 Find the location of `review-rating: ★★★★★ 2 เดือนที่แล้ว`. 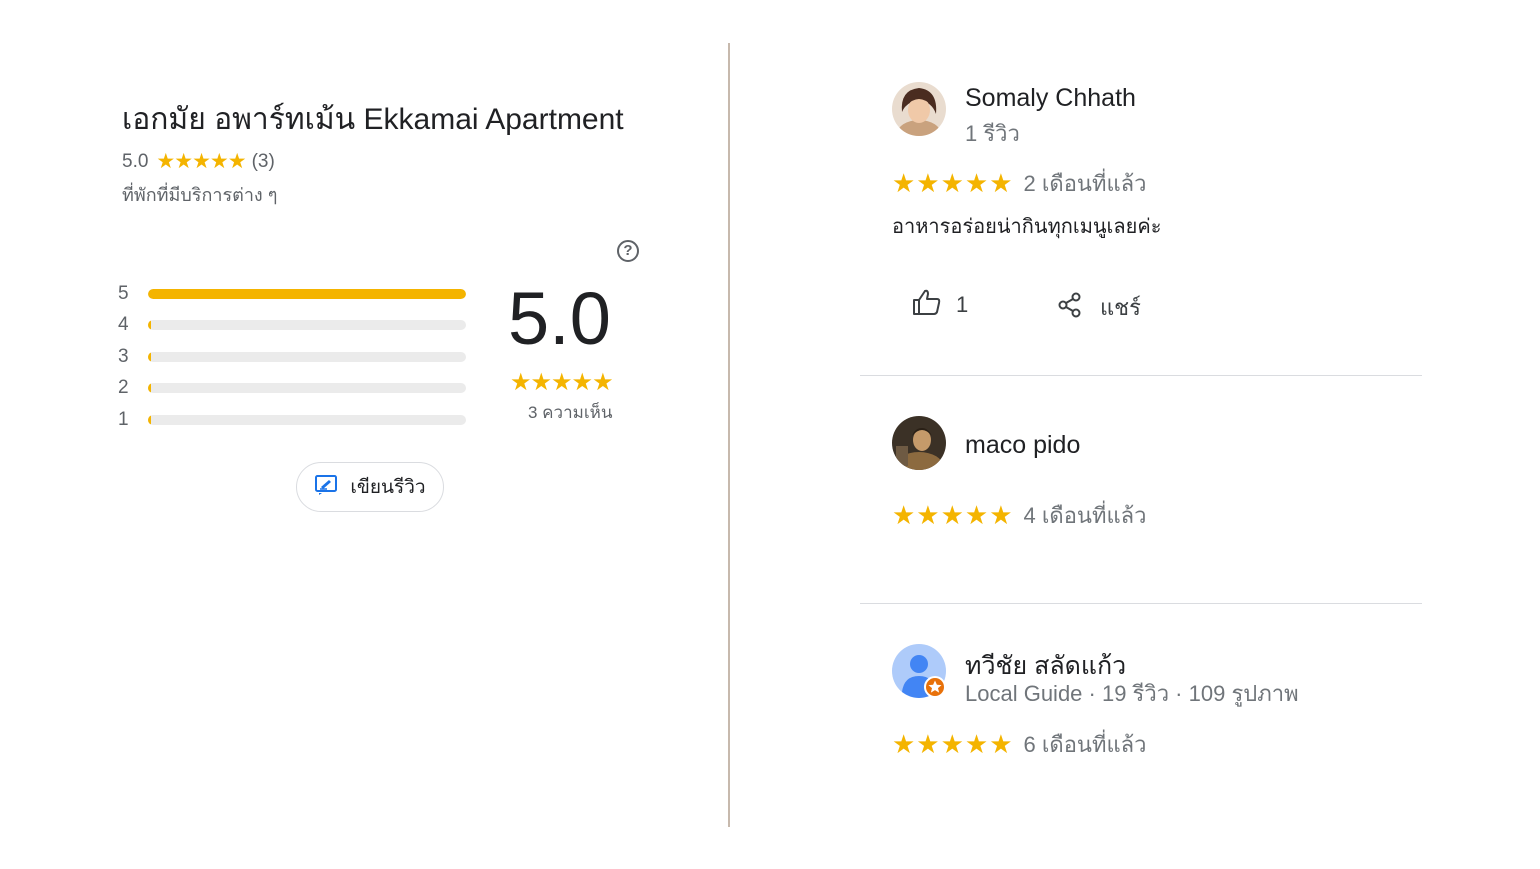

review-rating: ★★★★★ 2 เดือนที่แล้ว is located at coordinates (1019, 183).